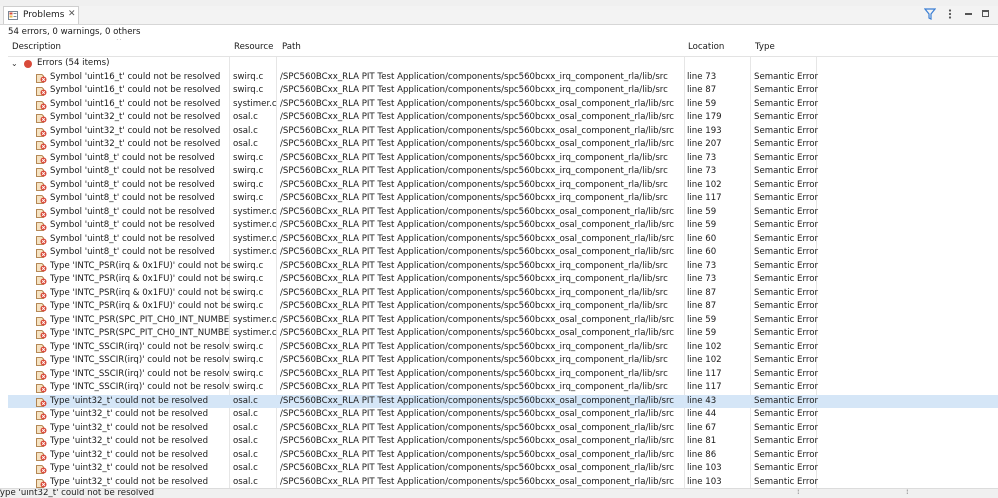 The height and width of the screenshot is (498, 998). I want to click on minimize-icon, so click(969, 14).